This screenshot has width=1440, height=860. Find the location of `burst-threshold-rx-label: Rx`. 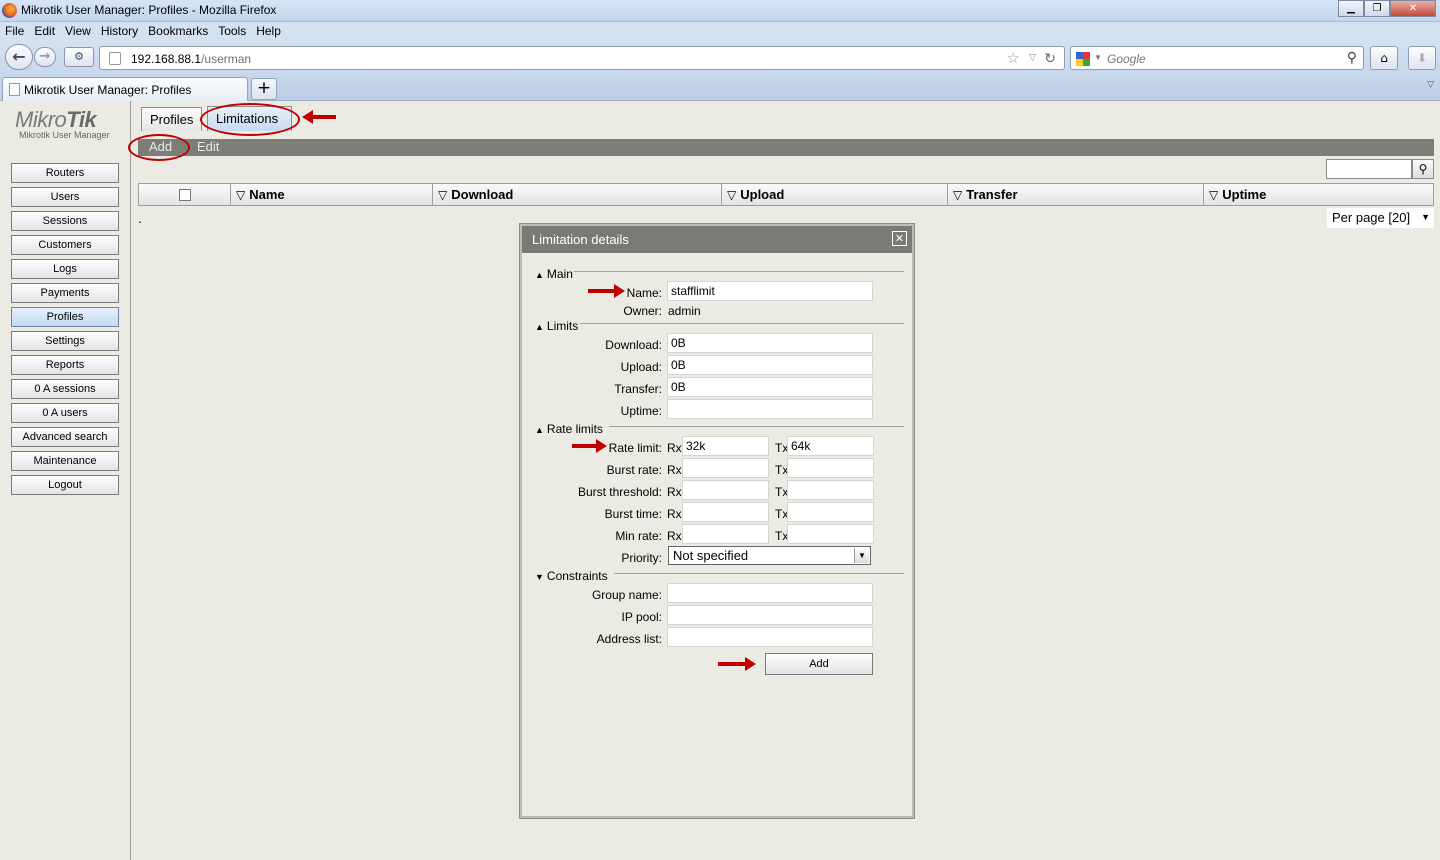

burst-threshold-rx-label: Rx is located at coordinates (674, 492).